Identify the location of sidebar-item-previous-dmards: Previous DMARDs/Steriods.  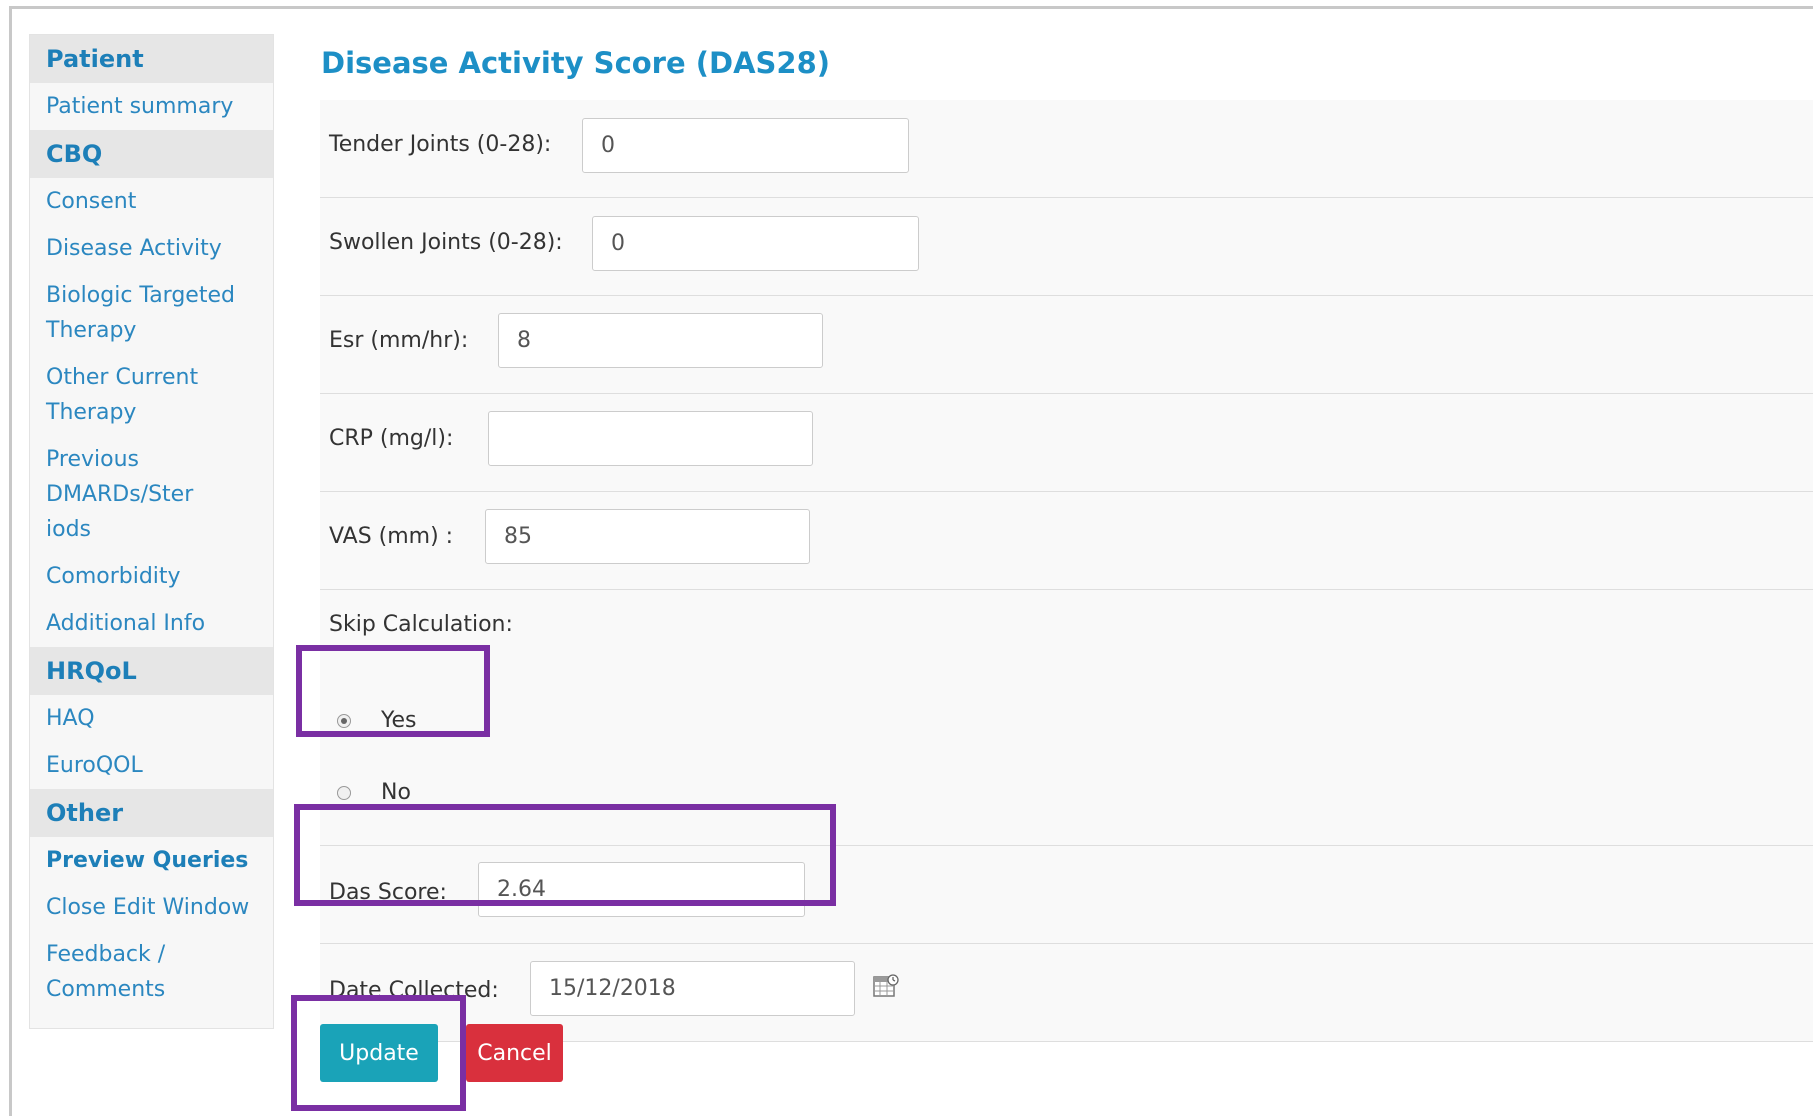
(113, 494).